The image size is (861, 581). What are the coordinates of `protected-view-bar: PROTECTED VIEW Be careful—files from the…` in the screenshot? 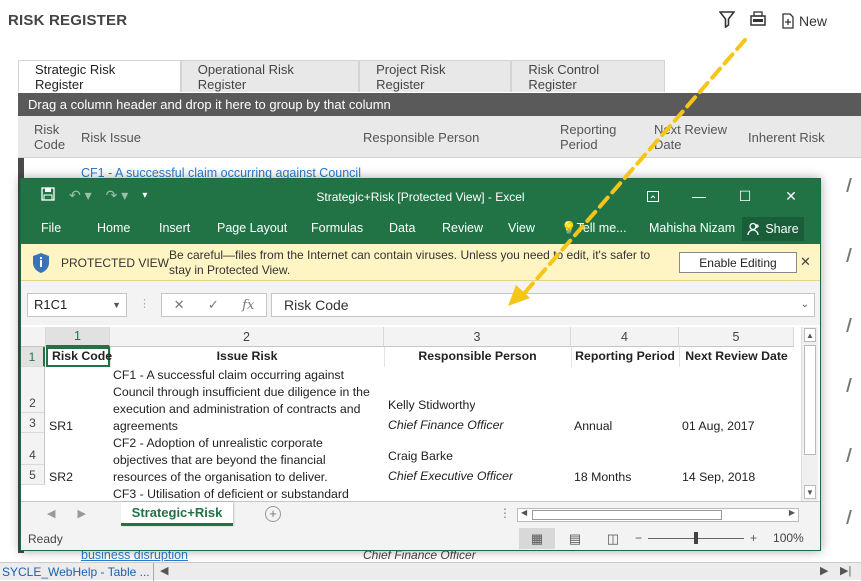 It's located at (420, 262).